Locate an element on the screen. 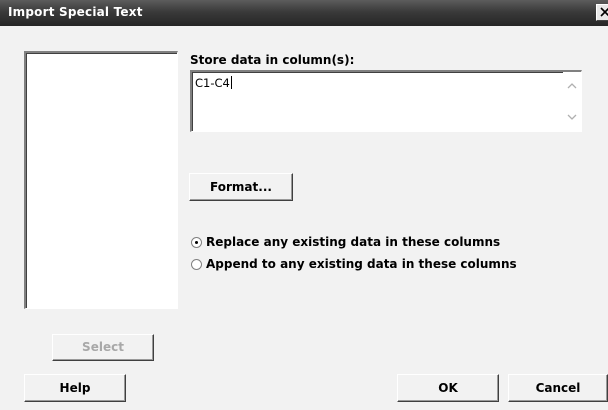  ok-button: OK is located at coordinates (448, 388).